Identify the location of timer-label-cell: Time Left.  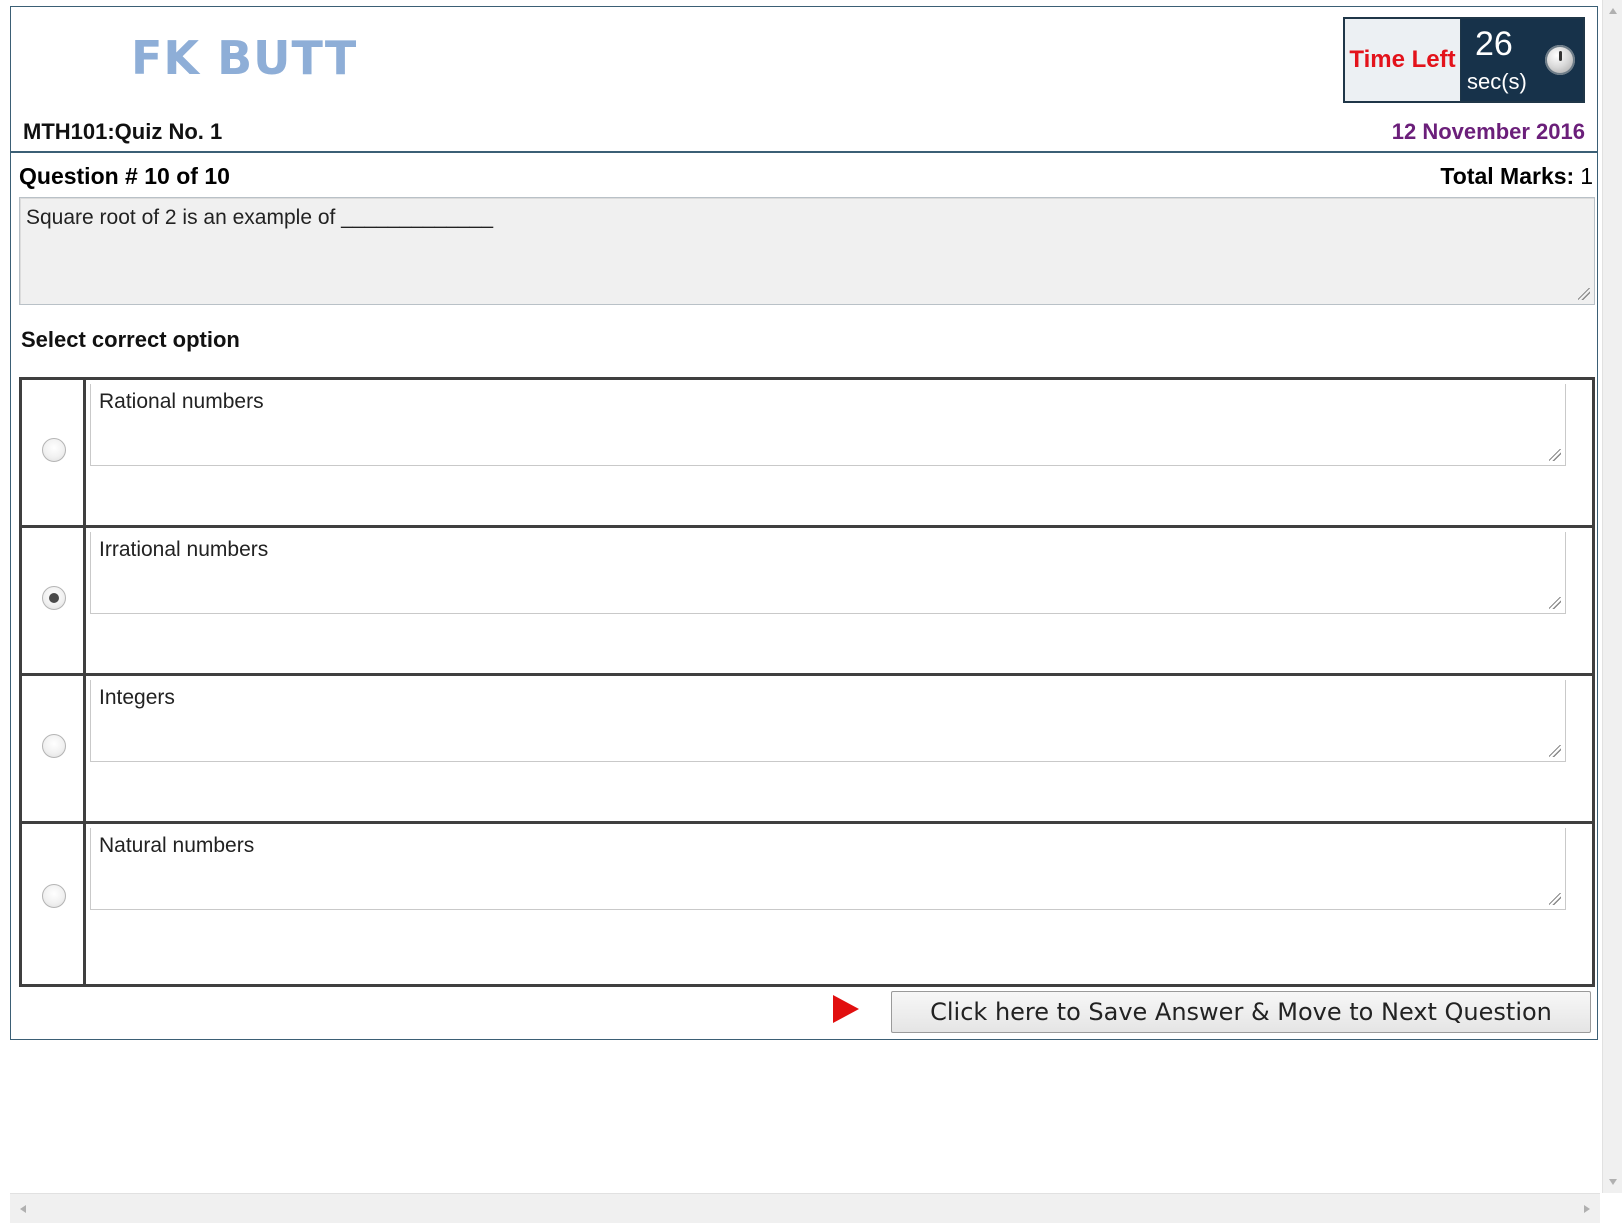
(1403, 60).